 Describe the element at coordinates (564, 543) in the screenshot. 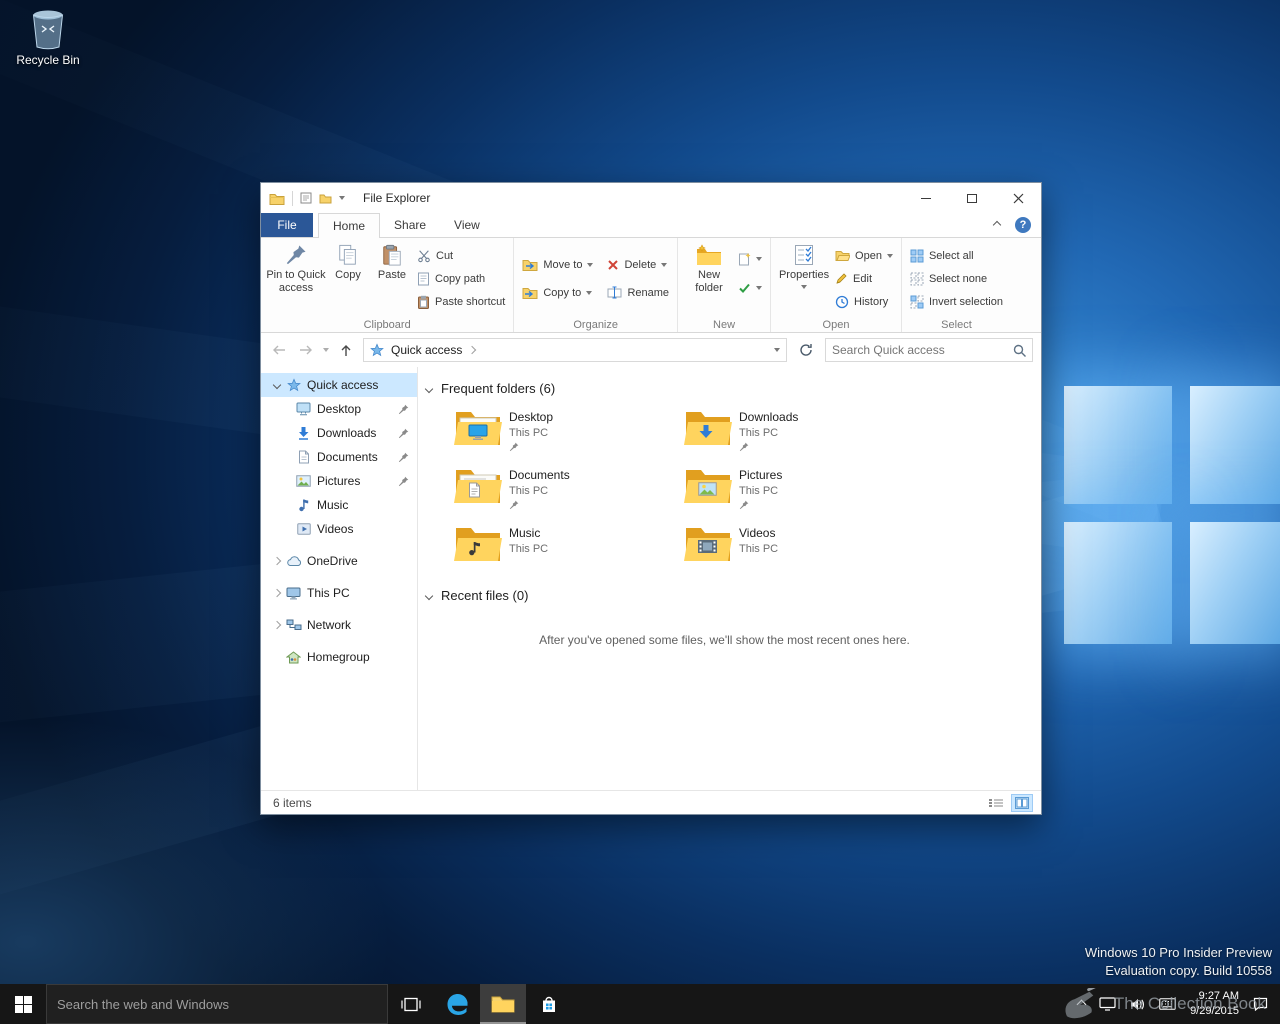

I see `folder-tile-music: Music This PC` at that location.